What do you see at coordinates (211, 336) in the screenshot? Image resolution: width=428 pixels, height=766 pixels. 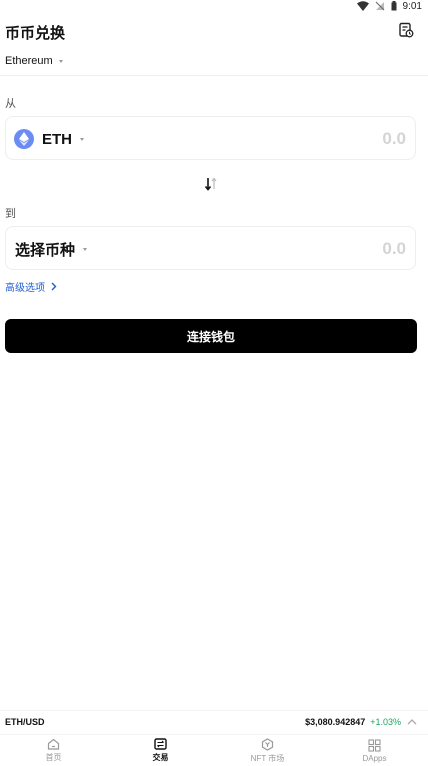 I see `connect-wallet-button: 连接钱包` at bounding box center [211, 336].